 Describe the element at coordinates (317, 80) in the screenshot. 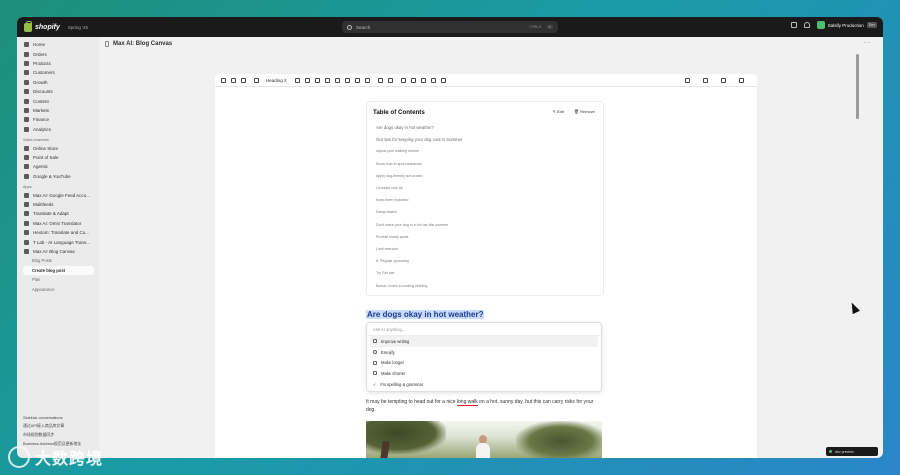

I see `underline-icon` at that location.